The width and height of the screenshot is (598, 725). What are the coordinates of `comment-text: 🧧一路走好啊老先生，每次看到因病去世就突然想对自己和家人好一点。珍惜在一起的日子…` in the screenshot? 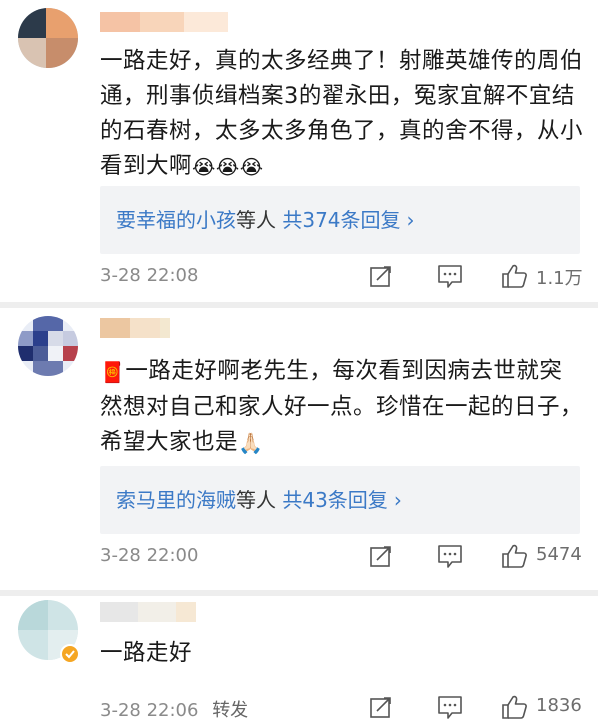 It's located at (342, 407).